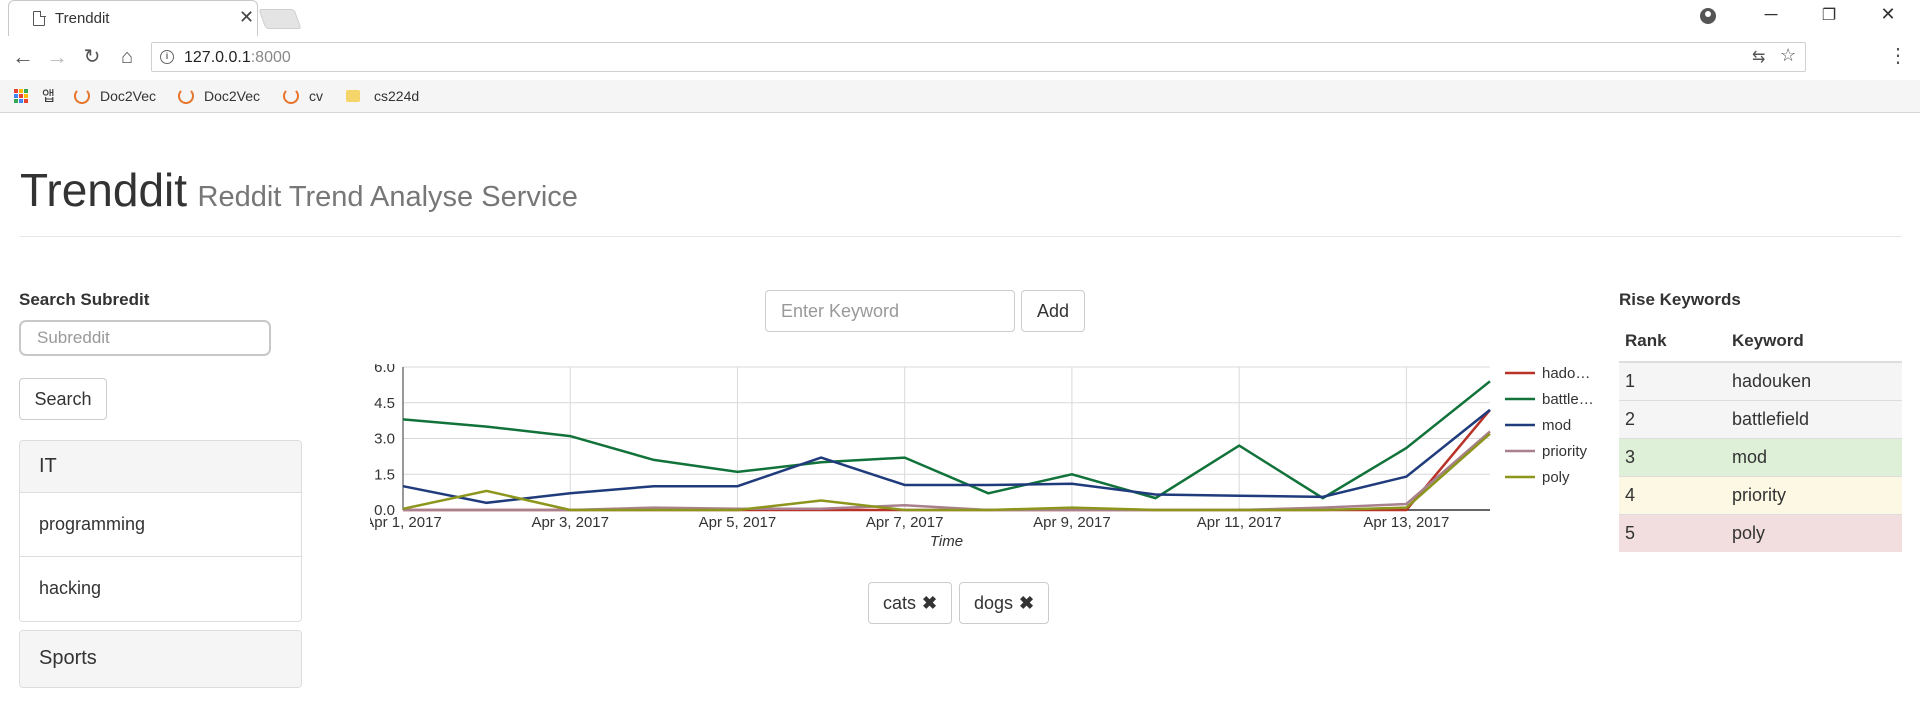 The width and height of the screenshot is (1920, 726). I want to click on x-tick-label: Apr 11, 2017, so click(1239, 522).